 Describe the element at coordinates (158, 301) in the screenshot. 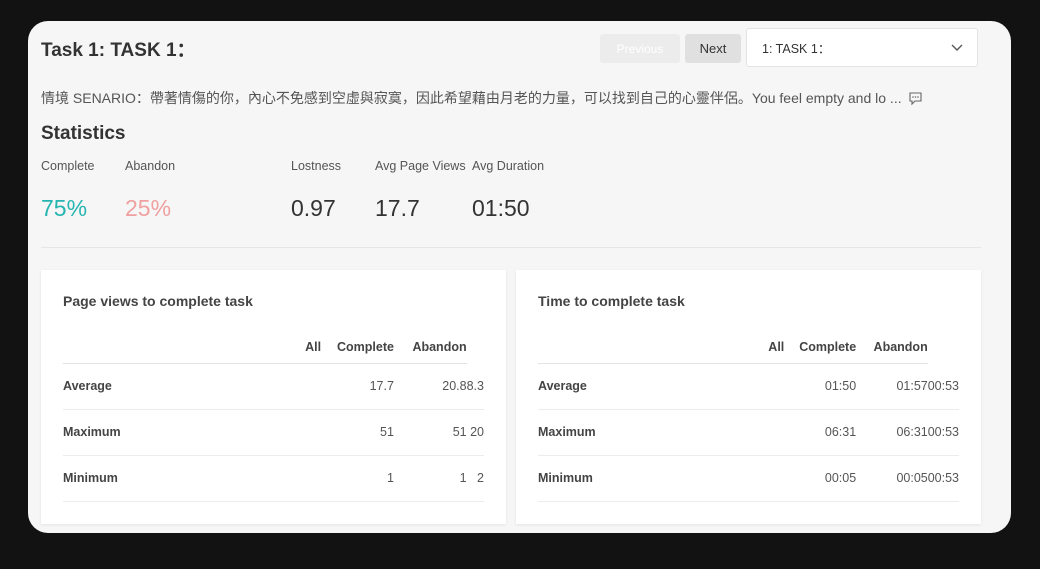

I see `page-views-card-title: Page views to complete task` at that location.